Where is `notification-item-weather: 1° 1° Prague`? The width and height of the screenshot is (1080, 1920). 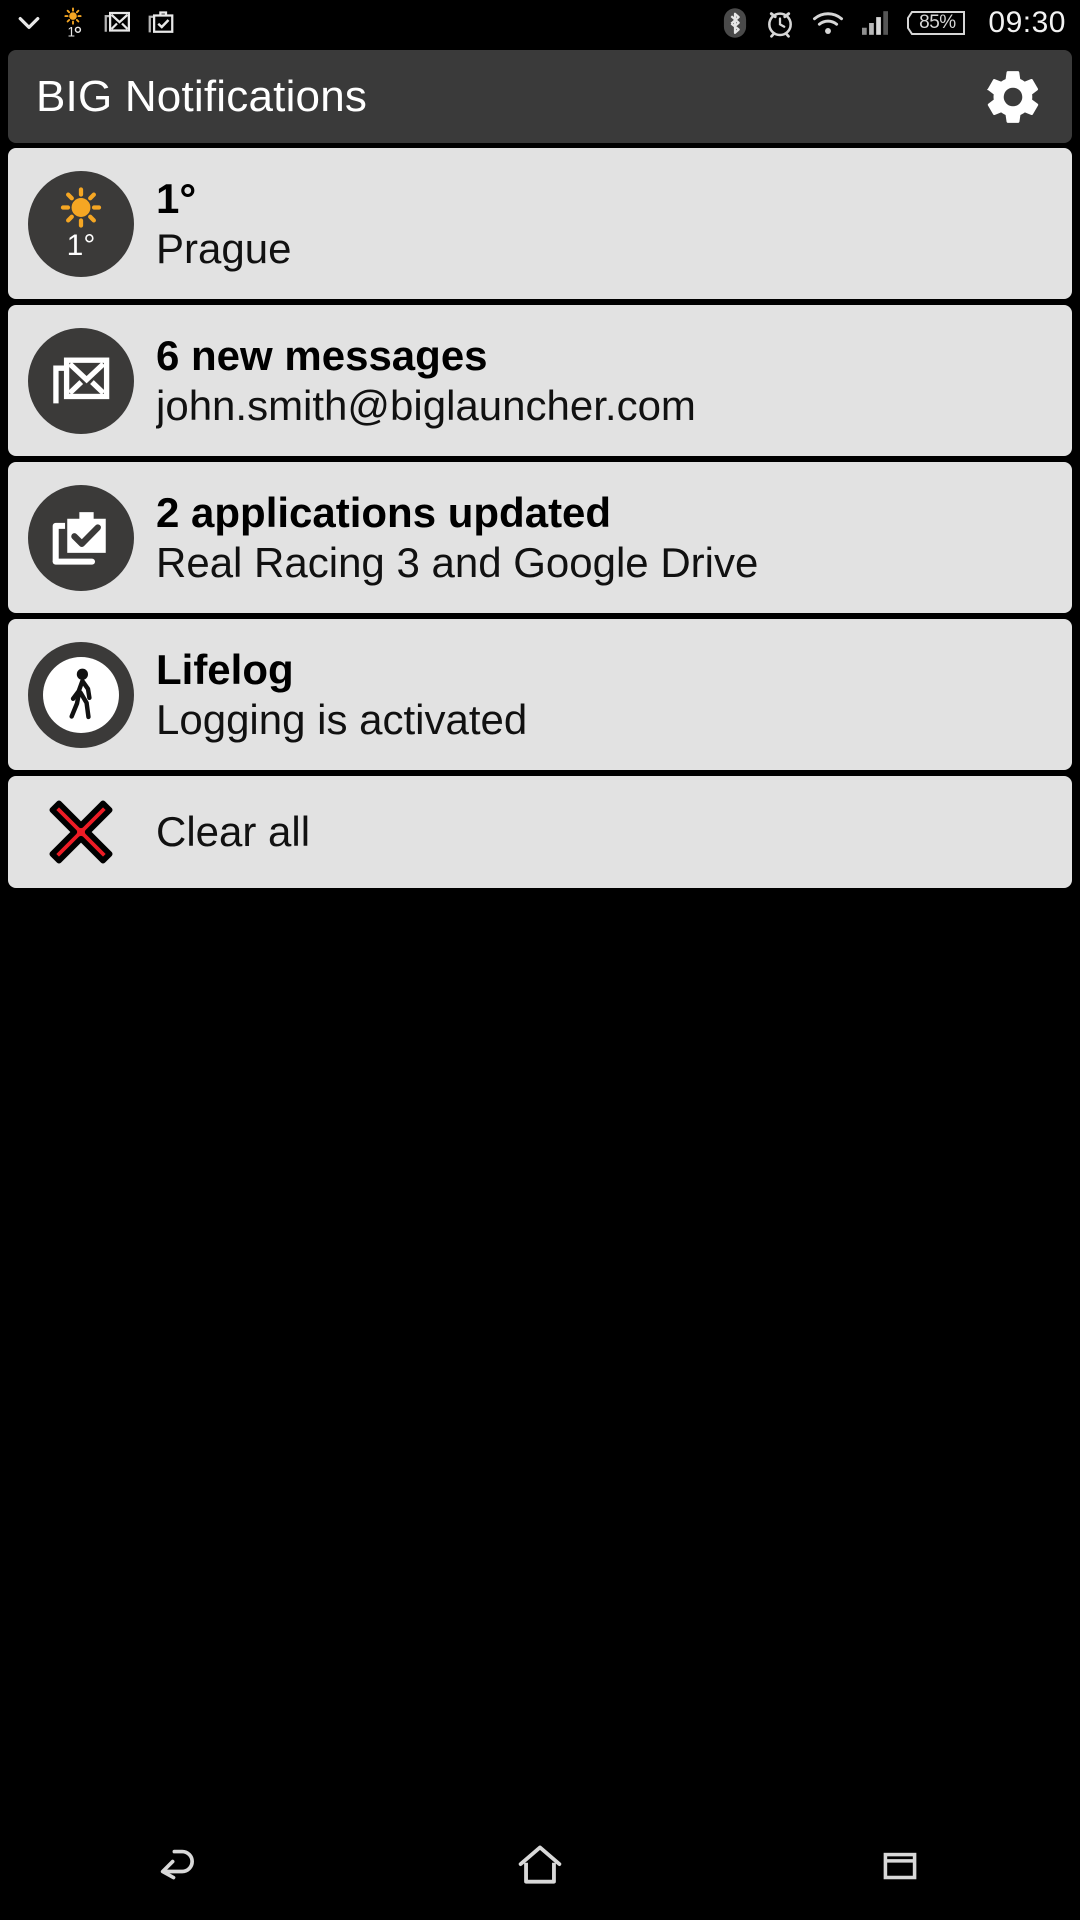 notification-item-weather: 1° 1° Prague is located at coordinates (540, 223).